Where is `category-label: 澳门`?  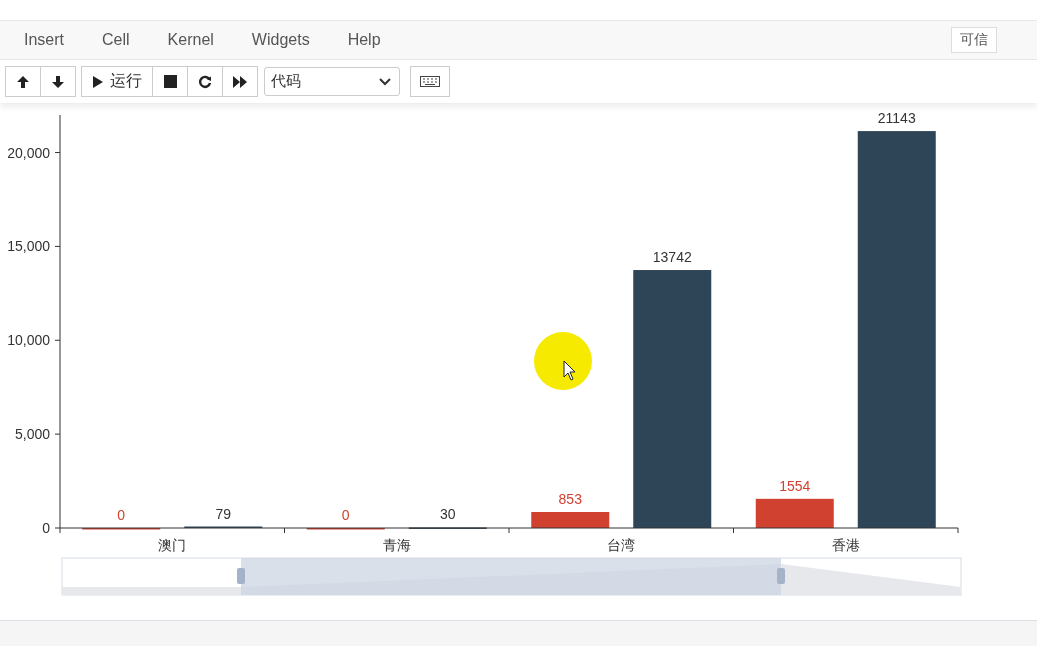 category-label: 澳门 is located at coordinates (172, 545).